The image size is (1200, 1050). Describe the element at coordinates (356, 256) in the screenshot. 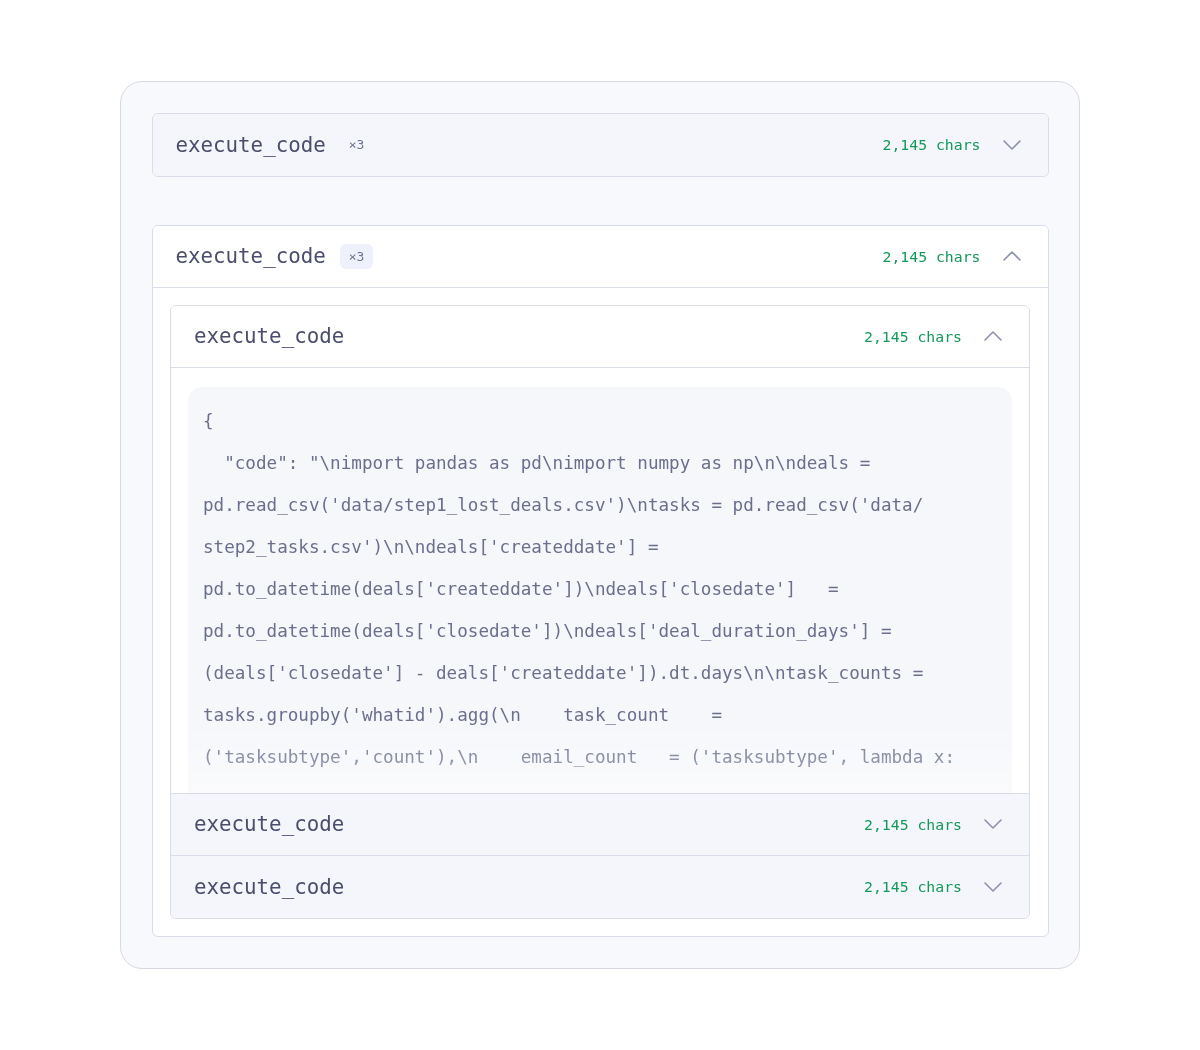

I see `count-badge: ×3` at that location.